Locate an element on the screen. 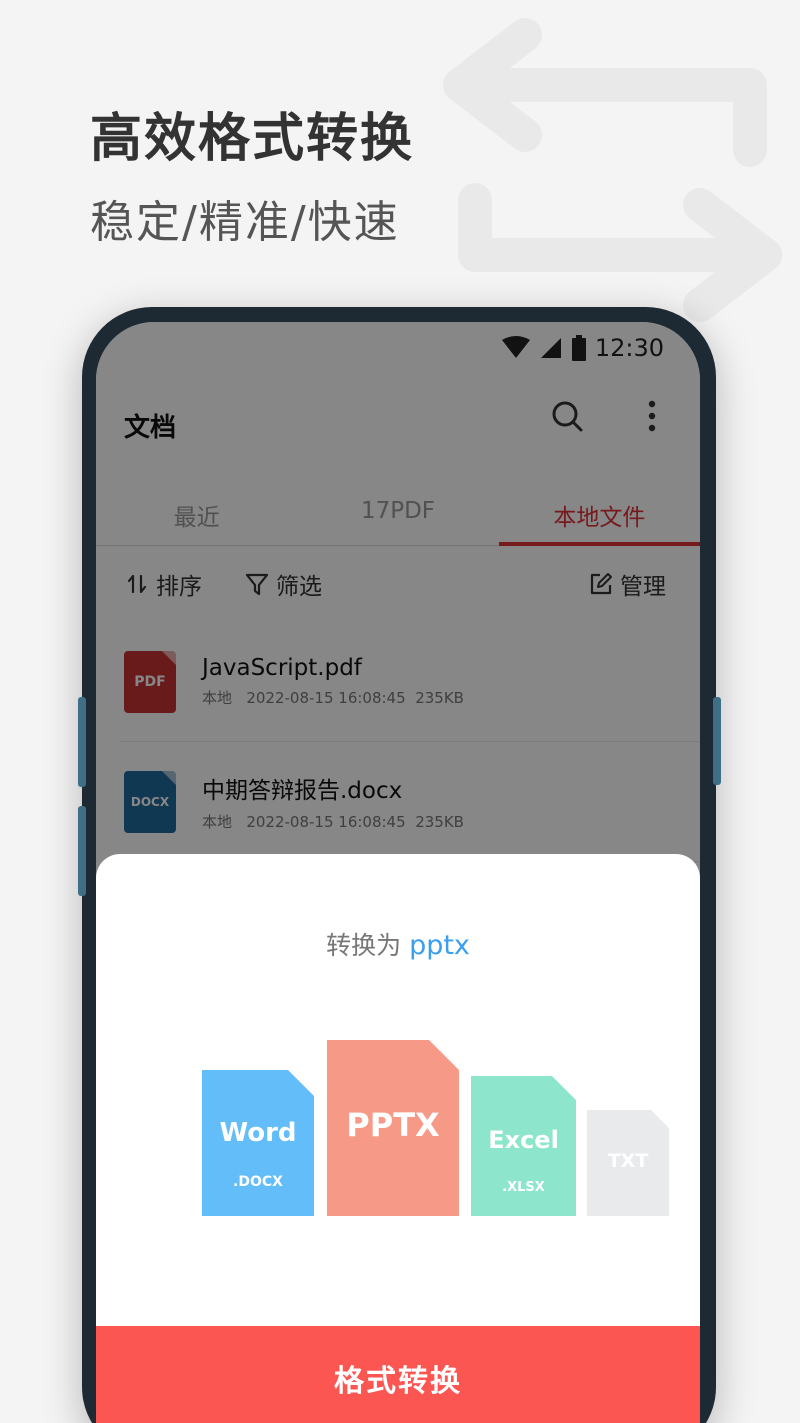  power-button is located at coordinates (717, 741).